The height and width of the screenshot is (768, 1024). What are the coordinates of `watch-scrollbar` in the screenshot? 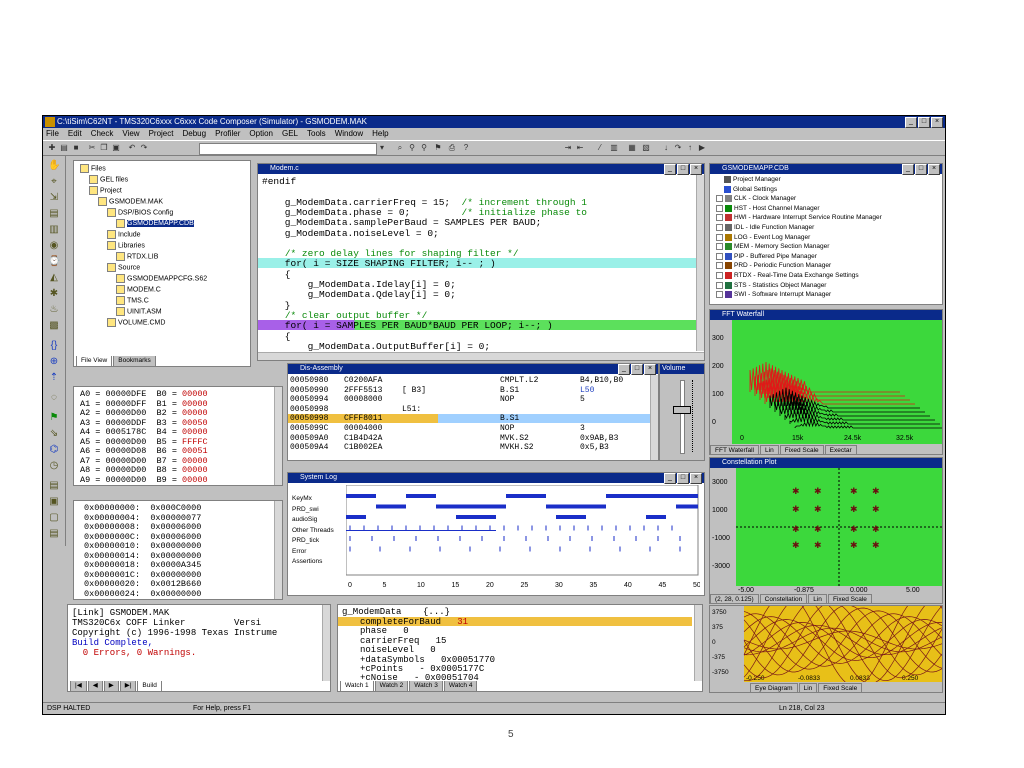 It's located at (698, 643).